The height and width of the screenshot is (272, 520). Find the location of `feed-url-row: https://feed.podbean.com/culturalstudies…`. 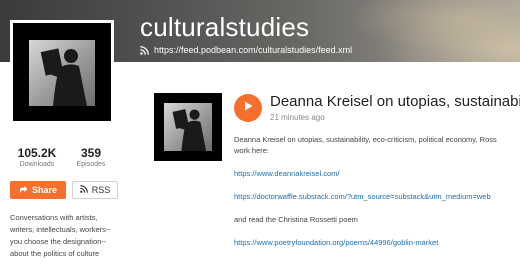

feed-url-row: https://feed.podbean.com/culturalstudies… is located at coordinates (246, 50).